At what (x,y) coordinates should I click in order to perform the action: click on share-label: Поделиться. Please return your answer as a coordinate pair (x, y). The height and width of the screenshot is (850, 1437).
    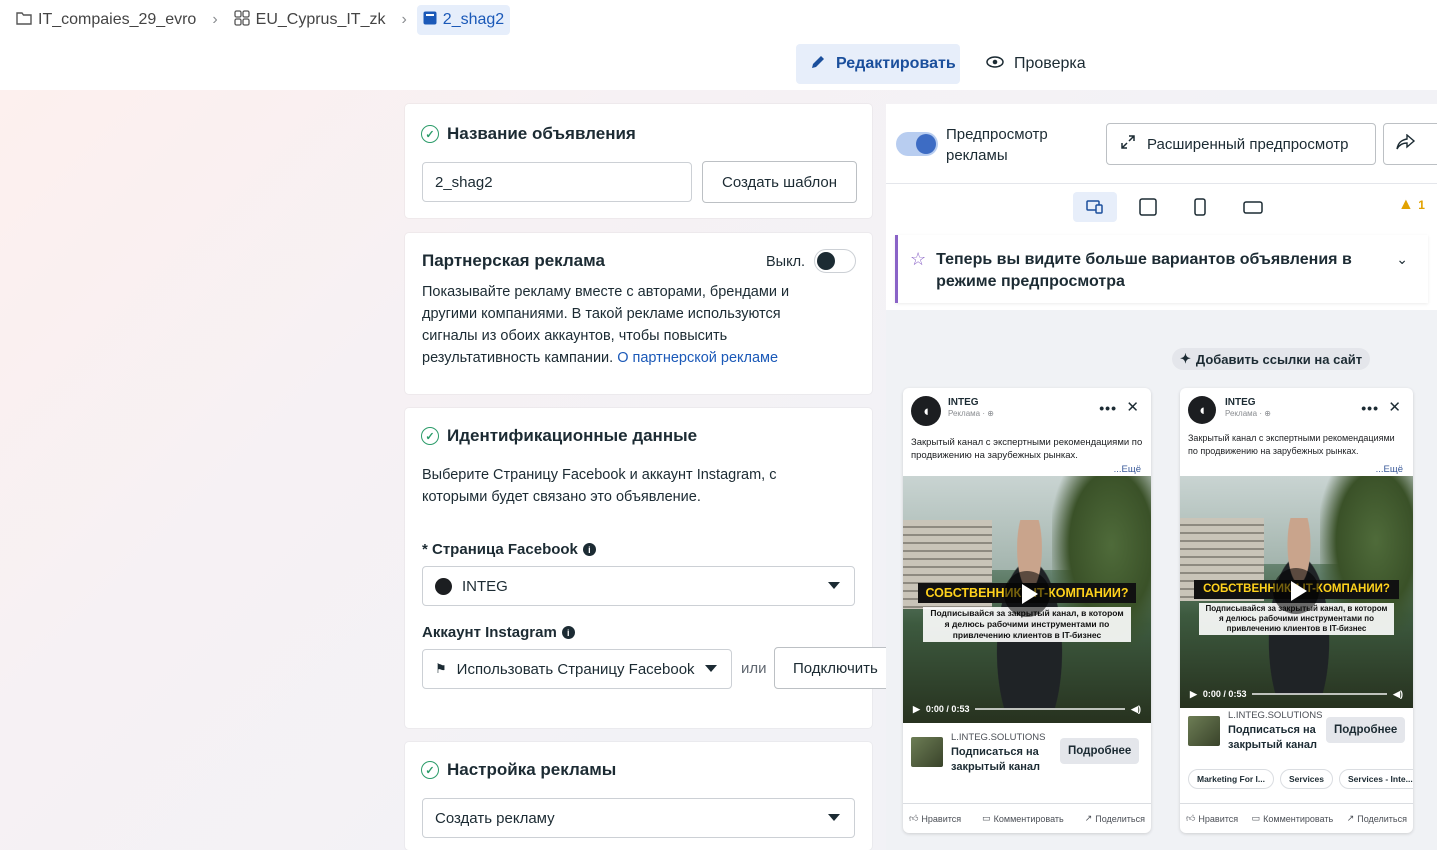
    Looking at the image, I should click on (1120, 818).